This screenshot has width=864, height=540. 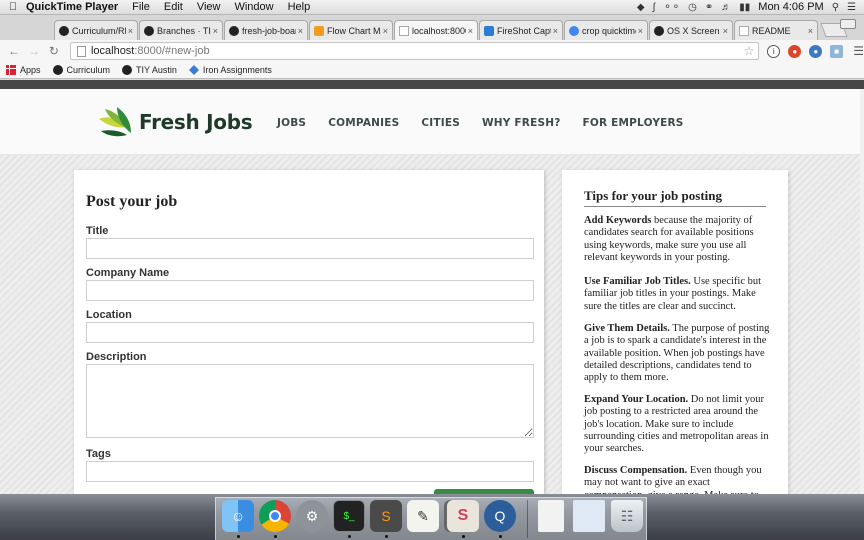 What do you see at coordinates (291, 123) in the screenshot?
I see `nav-jobs: JOBS` at bounding box center [291, 123].